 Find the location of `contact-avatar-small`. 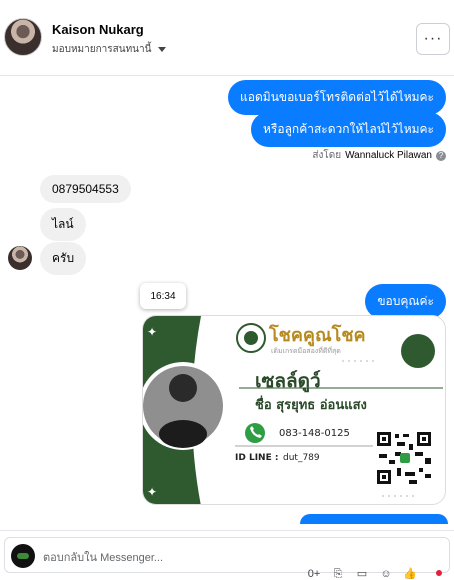

contact-avatar-small is located at coordinates (20, 258).